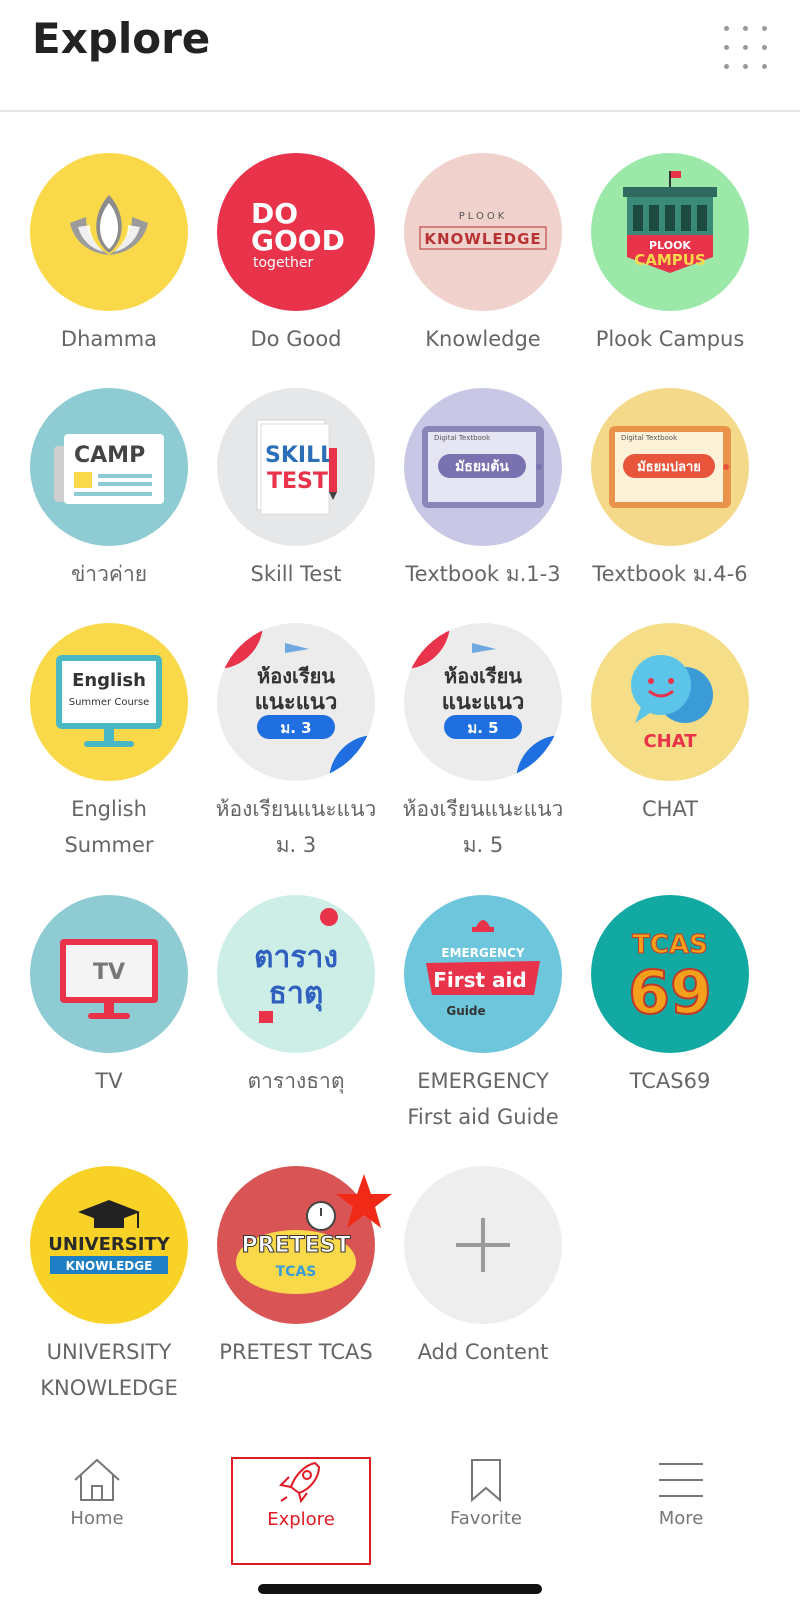 This screenshot has width=800, height=1613. What do you see at coordinates (109, 455) in the screenshot?
I see `logo-text: CAMP` at bounding box center [109, 455].